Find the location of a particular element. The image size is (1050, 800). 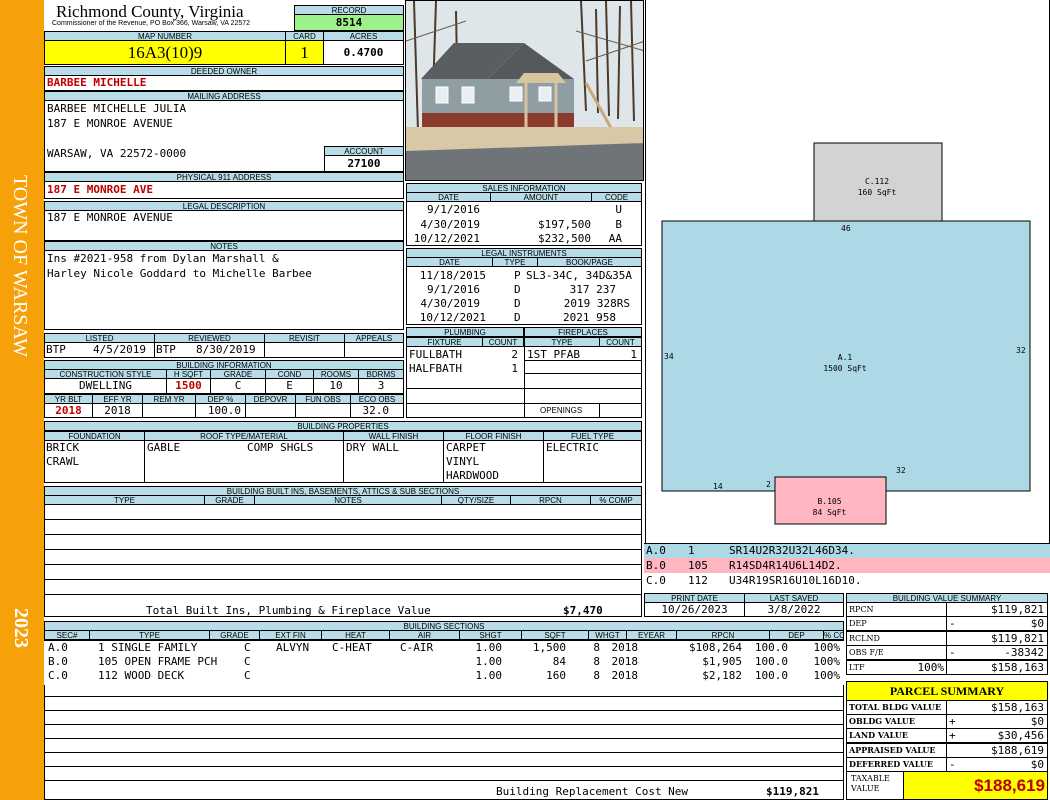

parcel-summary-label: LAND VALUE is located at coordinates (896, 736).